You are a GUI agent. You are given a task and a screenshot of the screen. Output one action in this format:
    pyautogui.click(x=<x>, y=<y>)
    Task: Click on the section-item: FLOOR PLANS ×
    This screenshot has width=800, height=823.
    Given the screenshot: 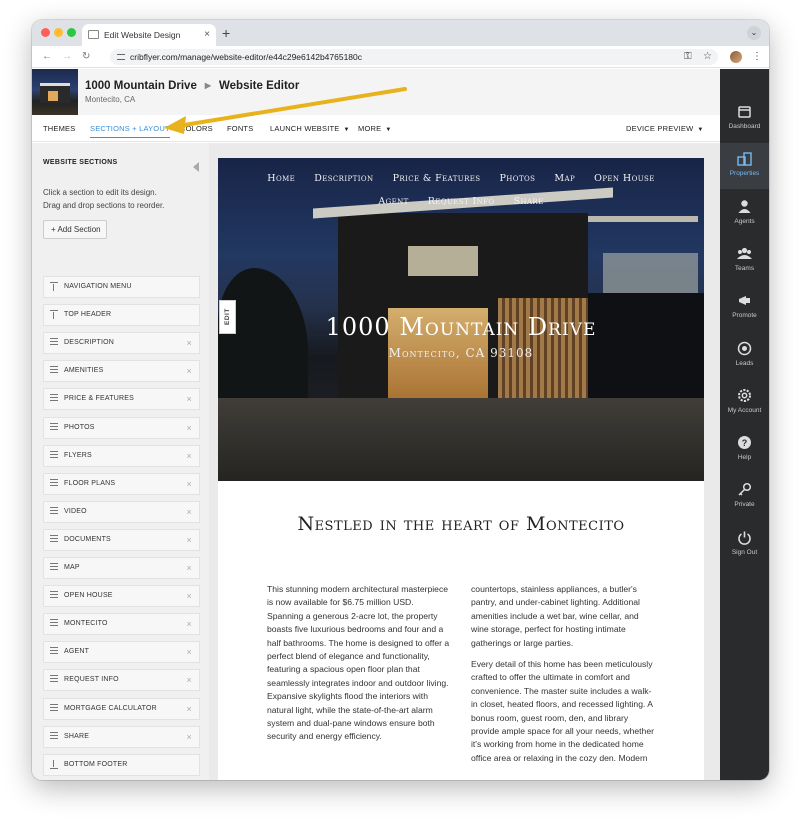 What is the action you would take?
    pyautogui.click(x=121, y=483)
    